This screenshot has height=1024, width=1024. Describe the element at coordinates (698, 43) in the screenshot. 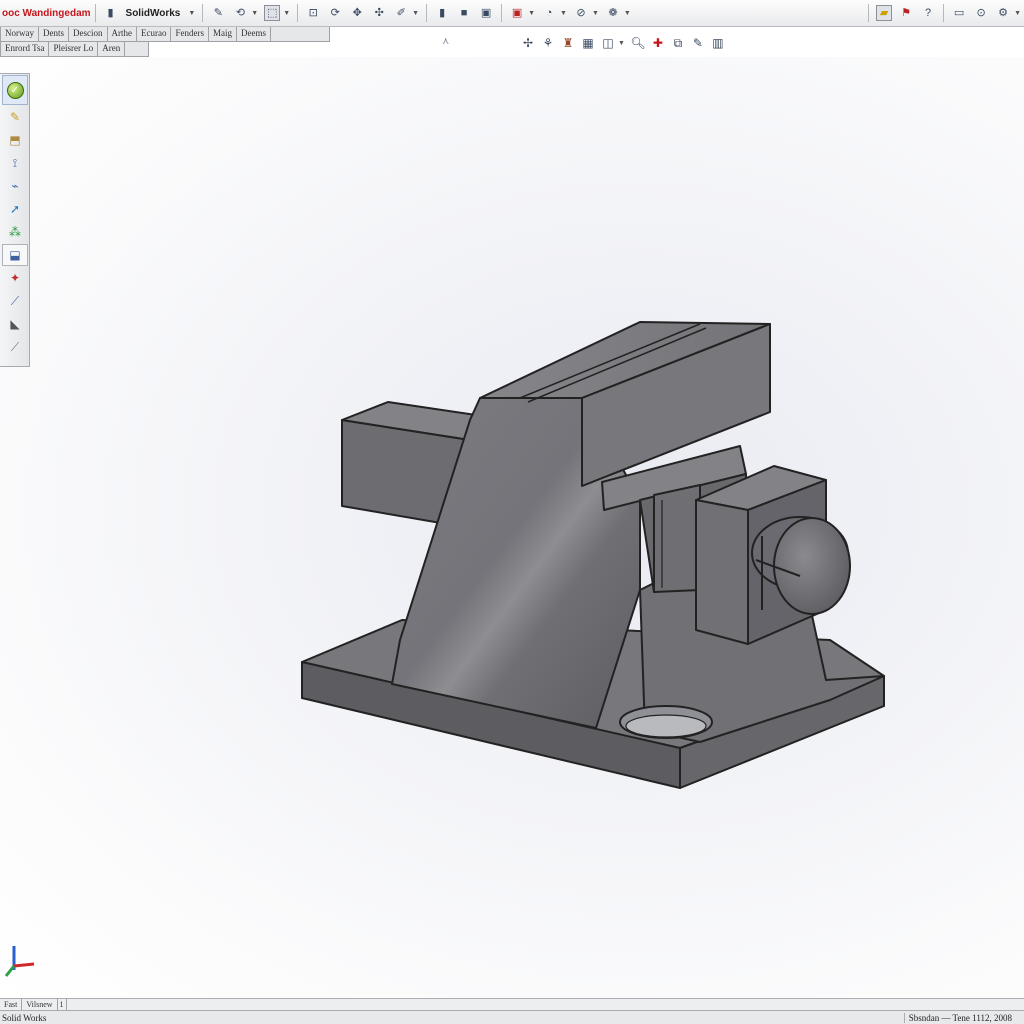

I see `edit-appearance-icon: ✎` at that location.